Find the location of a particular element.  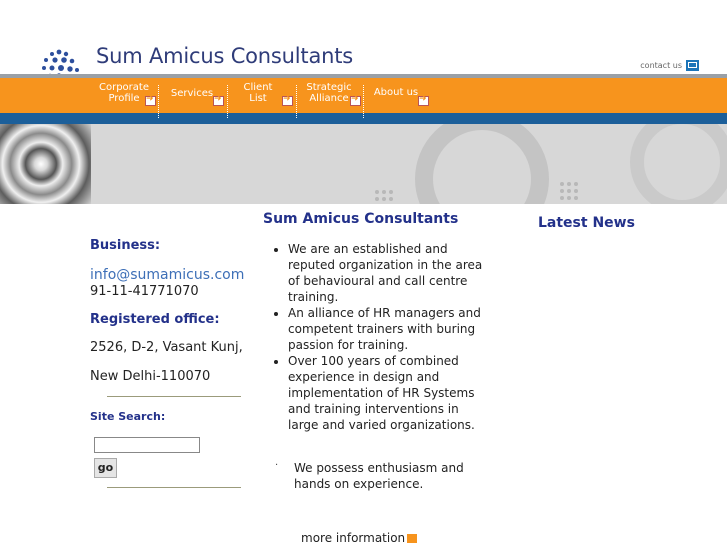

business-label: Business: is located at coordinates (125, 245).